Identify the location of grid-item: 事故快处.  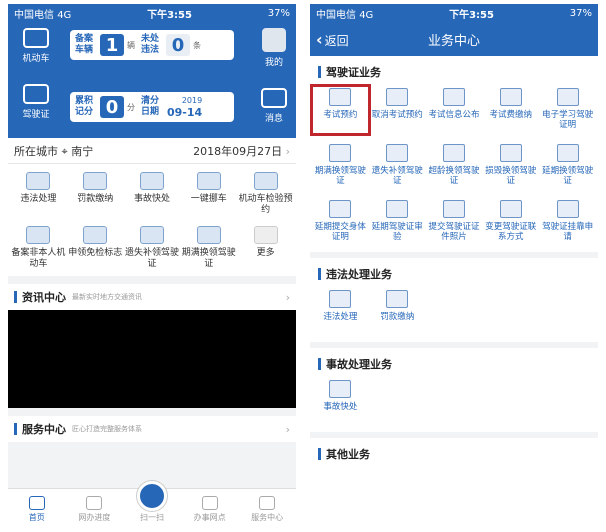
(152, 194).